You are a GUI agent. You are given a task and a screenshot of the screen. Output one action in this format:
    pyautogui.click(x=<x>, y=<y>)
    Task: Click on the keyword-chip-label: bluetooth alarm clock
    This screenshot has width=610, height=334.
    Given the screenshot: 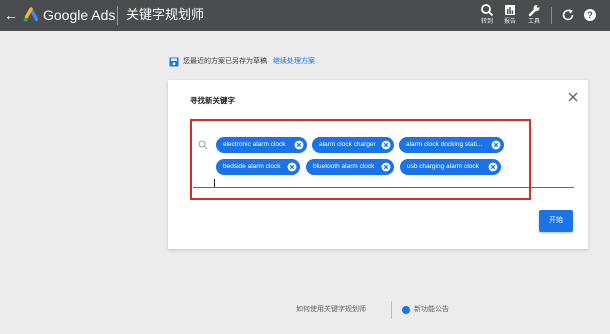 What is the action you would take?
    pyautogui.click(x=344, y=166)
    